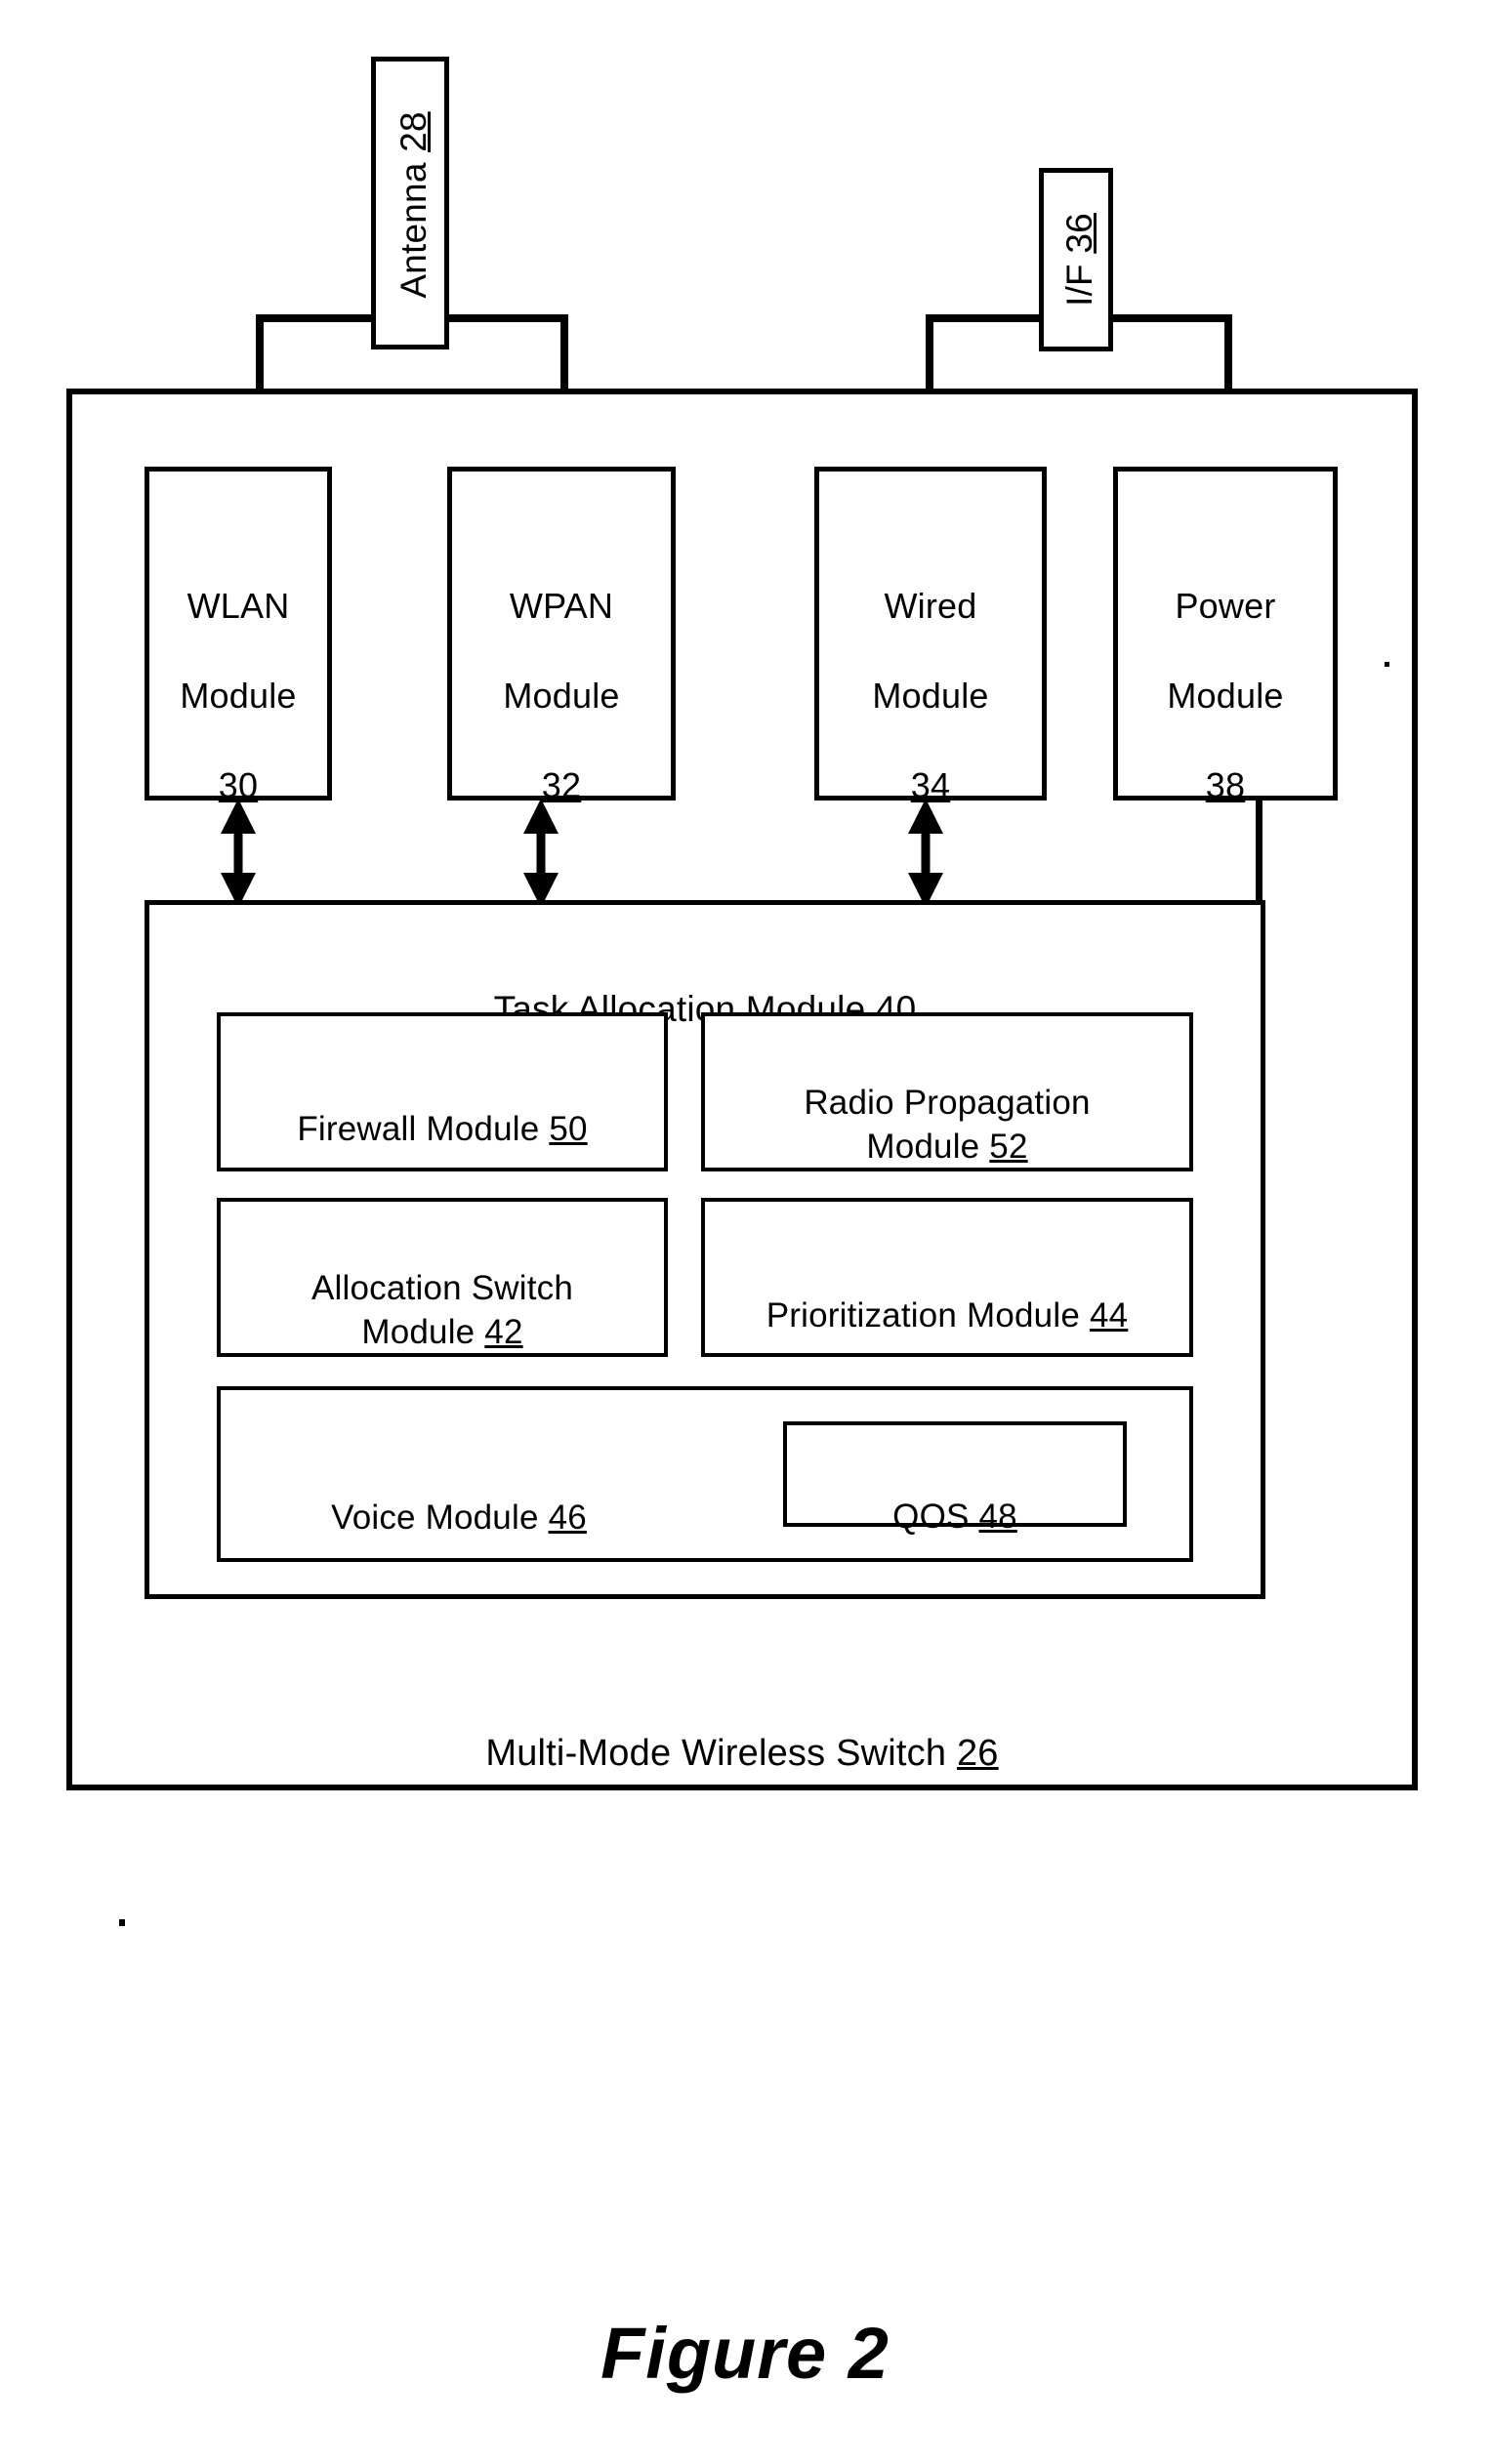  Describe the element at coordinates (930, 696) in the screenshot. I see `wired-module-line2: Module` at that location.